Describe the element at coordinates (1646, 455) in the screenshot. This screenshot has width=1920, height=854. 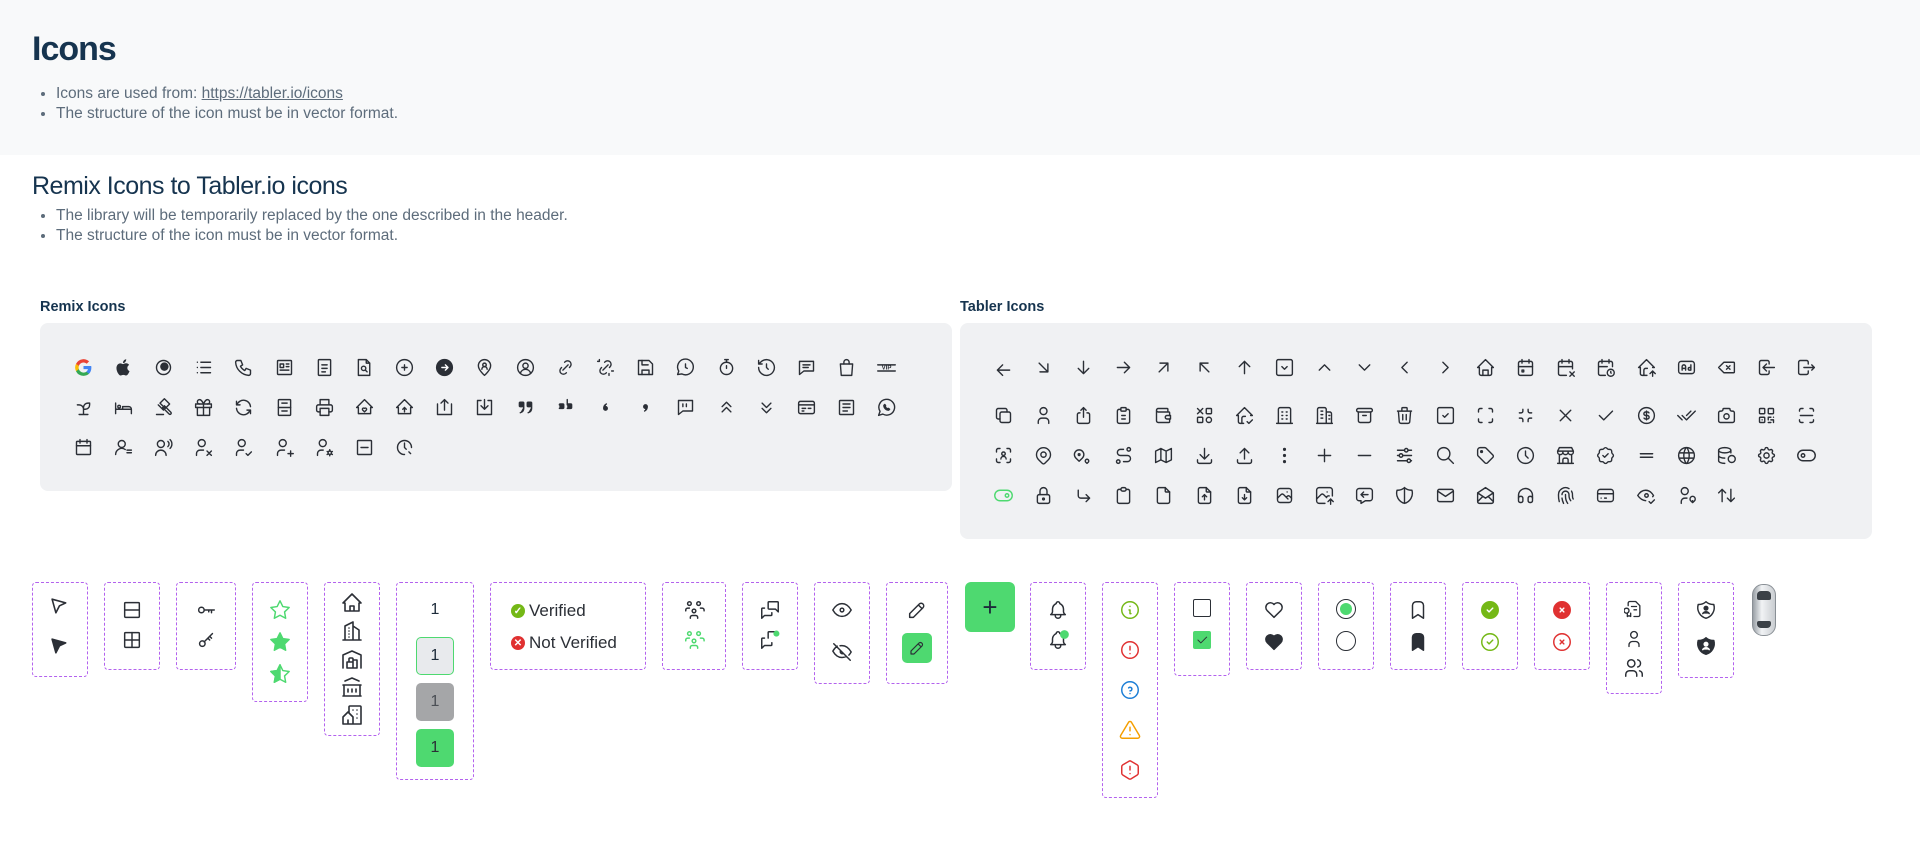
I see `equal-icon` at that location.